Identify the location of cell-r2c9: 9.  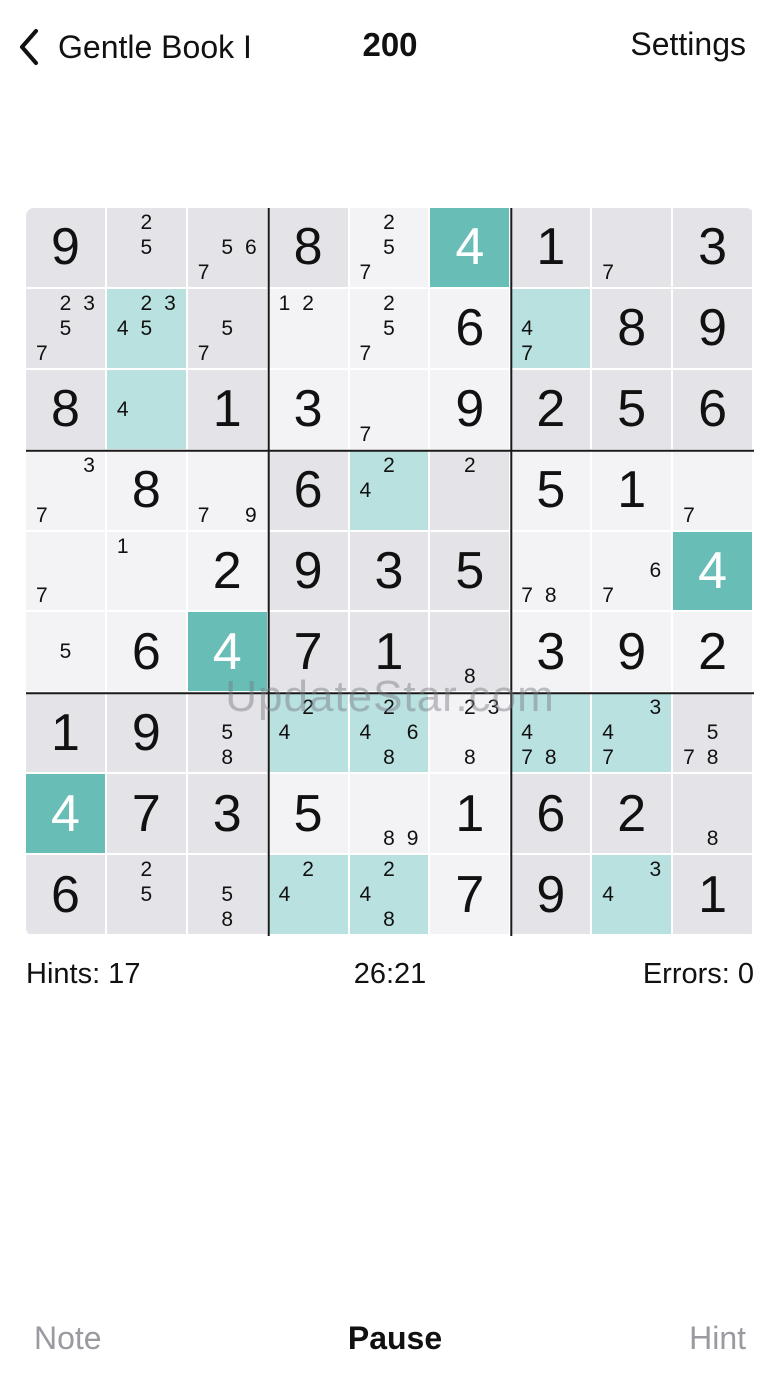
(713, 329).